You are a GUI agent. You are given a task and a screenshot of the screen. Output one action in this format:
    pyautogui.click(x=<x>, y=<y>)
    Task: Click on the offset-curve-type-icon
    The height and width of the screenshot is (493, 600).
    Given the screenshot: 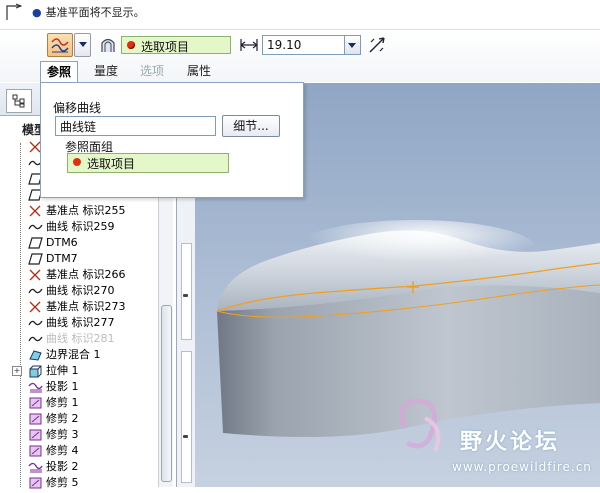 What is the action you would take?
    pyautogui.click(x=60, y=45)
    